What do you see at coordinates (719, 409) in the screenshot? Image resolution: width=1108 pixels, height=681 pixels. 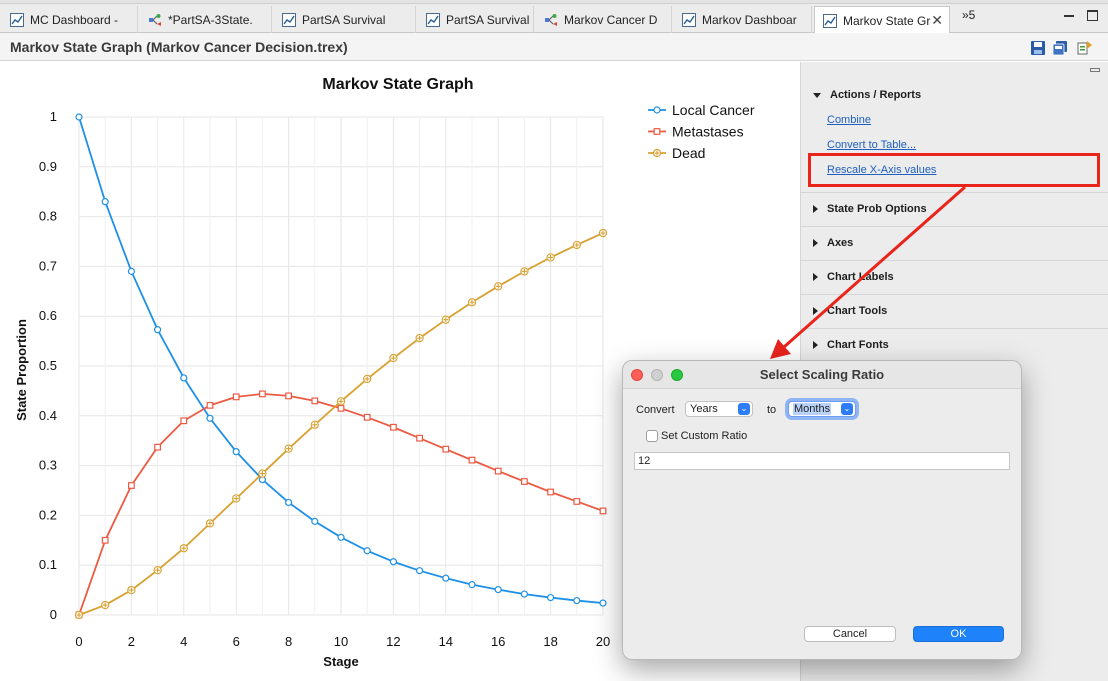 I see `from-unit-select: Years ⌄` at bounding box center [719, 409].